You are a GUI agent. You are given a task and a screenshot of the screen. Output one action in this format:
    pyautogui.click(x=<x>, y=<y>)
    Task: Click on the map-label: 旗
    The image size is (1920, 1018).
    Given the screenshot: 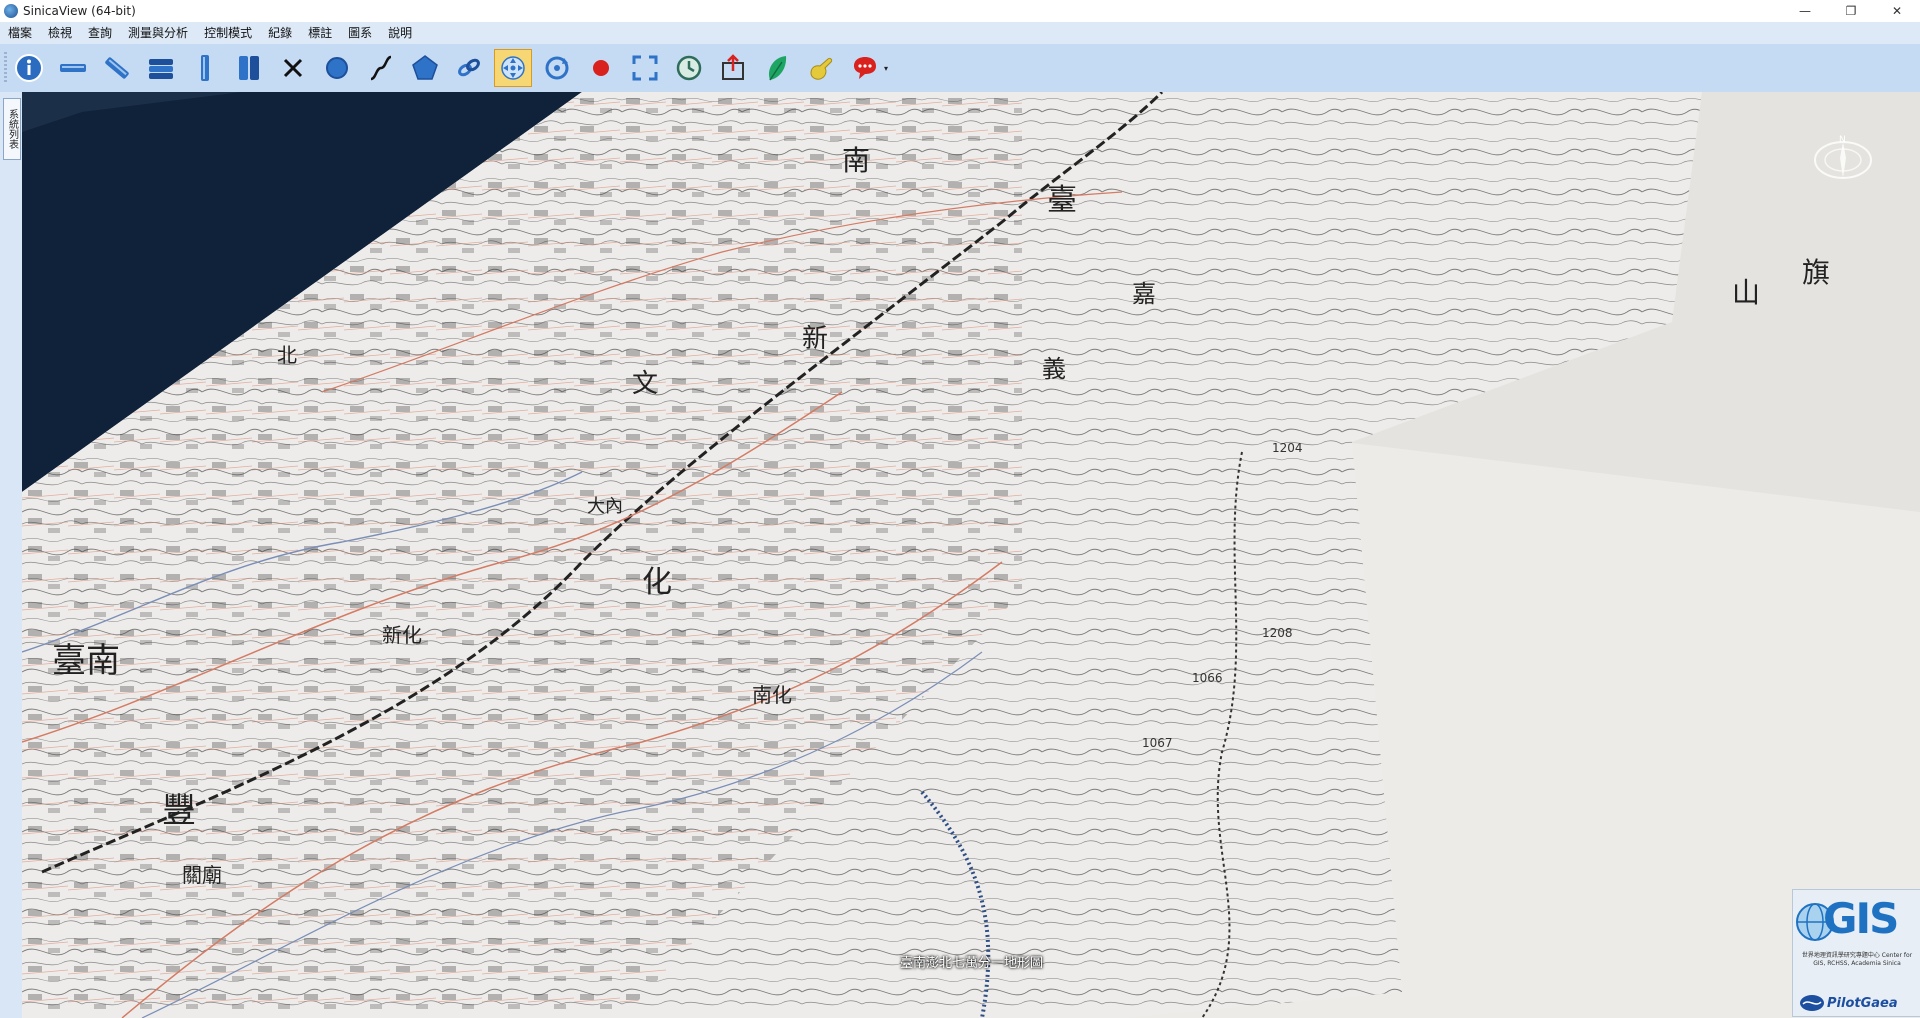 What is the action you would take?
    pyautogui.click(x=1816, y=272)
    